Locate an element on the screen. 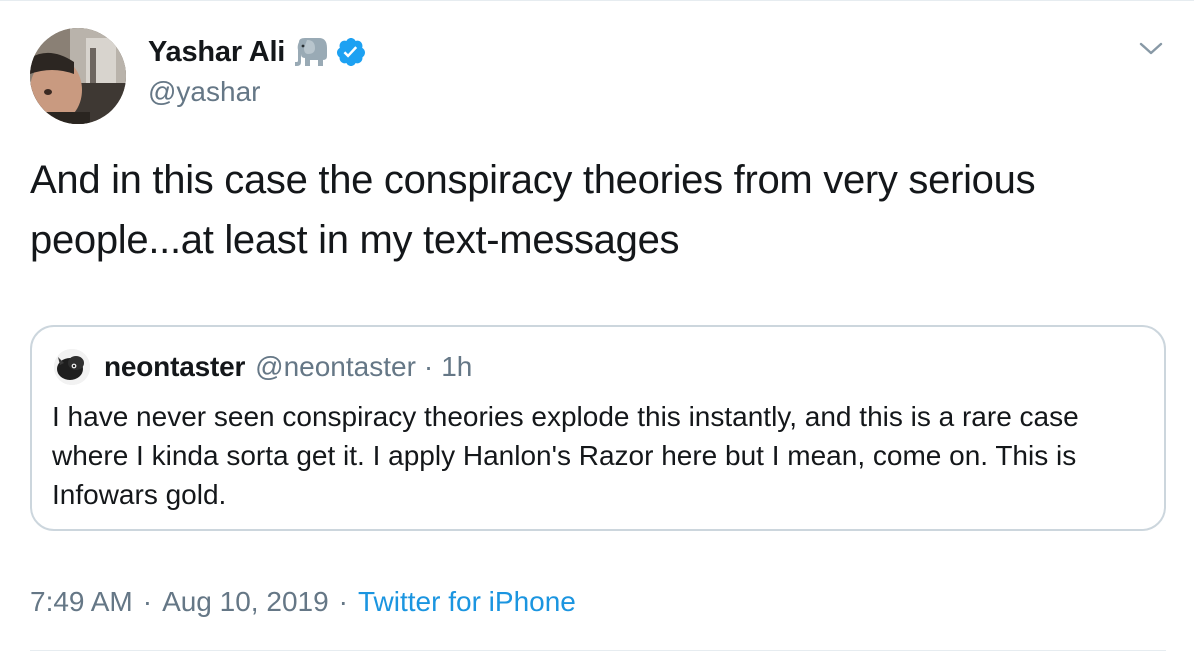 This screenshot has width=1194, height=652. quoted-tweet-header: neontaster @neontaster · 1h is located at coordinates (263, 367).